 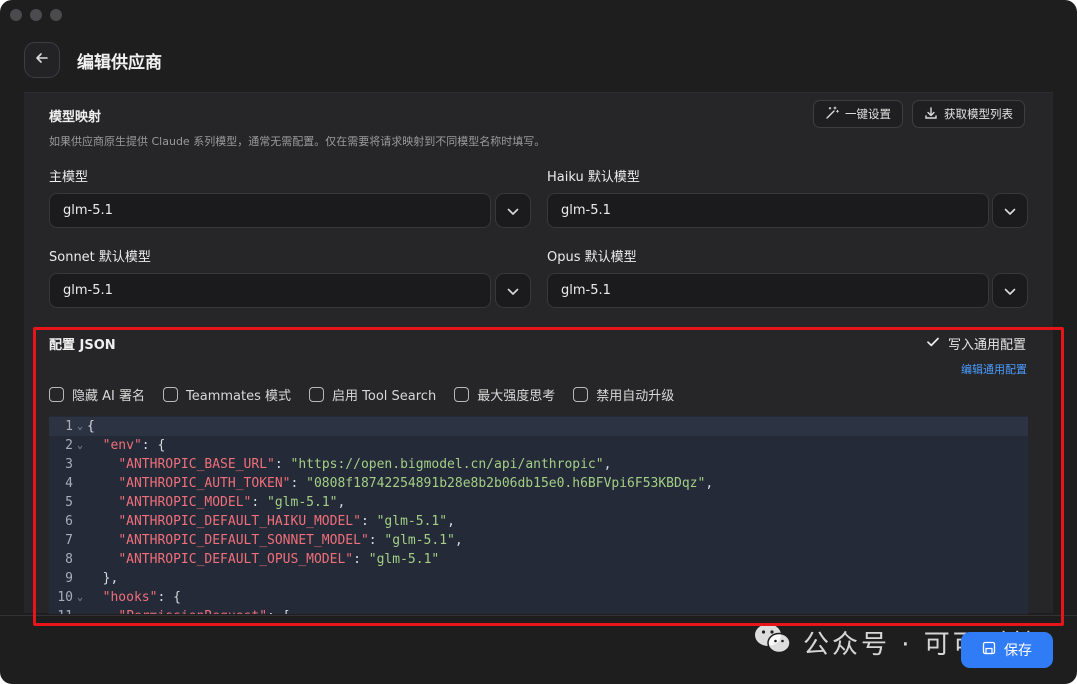 What do you see at coordinates (69, 426) in the screenshot?
I see `line-number: 1` at bounding box center [69, 426].